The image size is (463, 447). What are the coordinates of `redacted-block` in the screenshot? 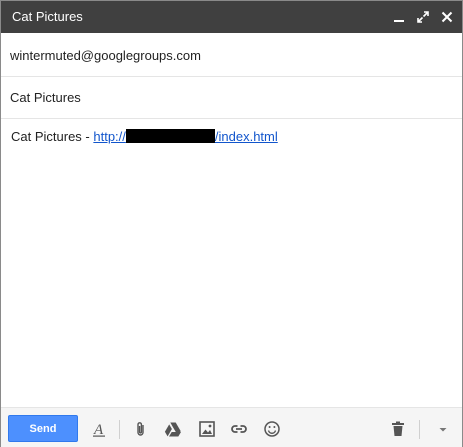 It's located at (170, 136).